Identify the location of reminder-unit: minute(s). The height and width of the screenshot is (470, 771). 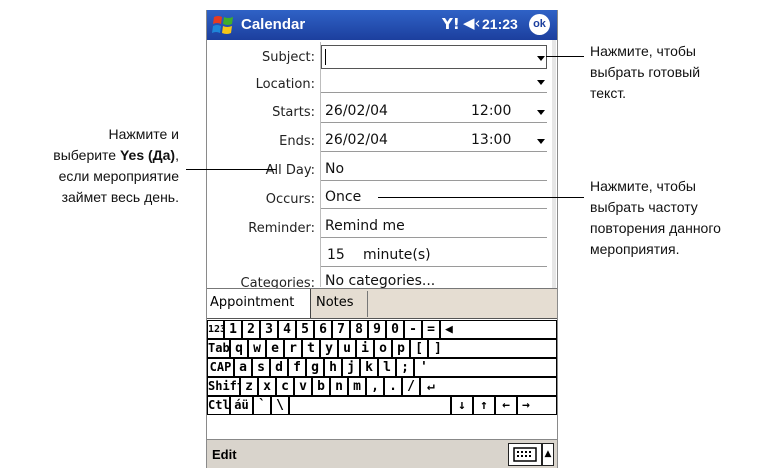
(397, 255).